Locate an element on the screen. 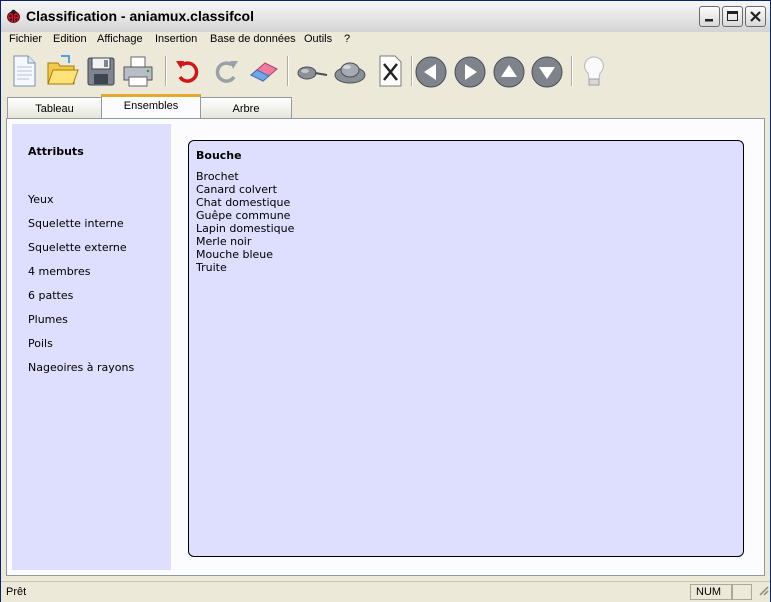  attributes-title: Attributs is located at coordinates (56, 151).